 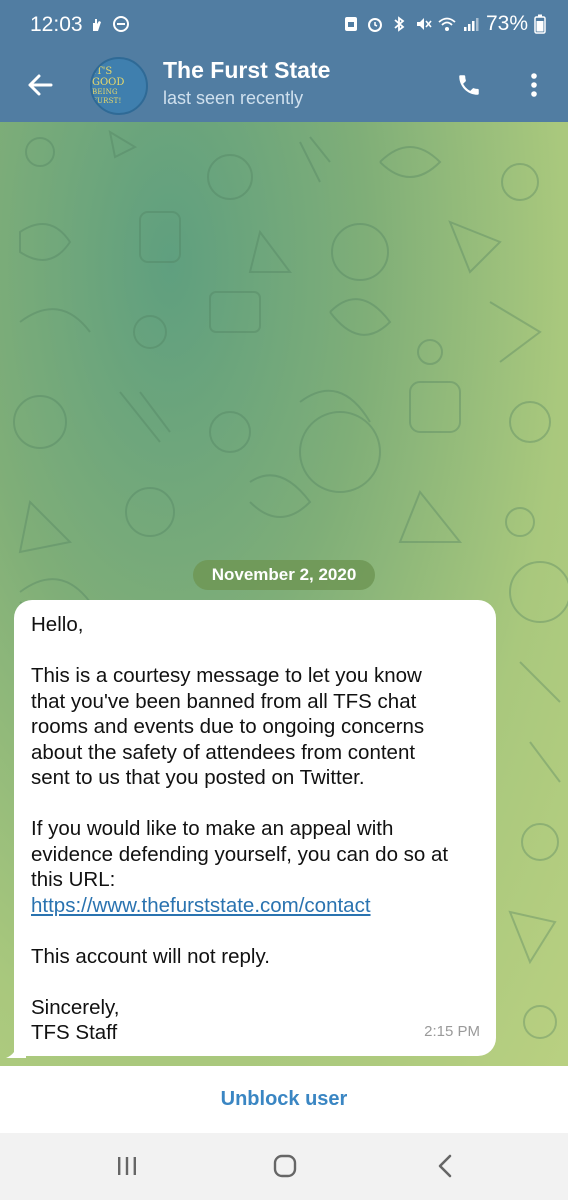 I want to click on unblock-user-button: Unblock user, so click(x=284, y=1099).